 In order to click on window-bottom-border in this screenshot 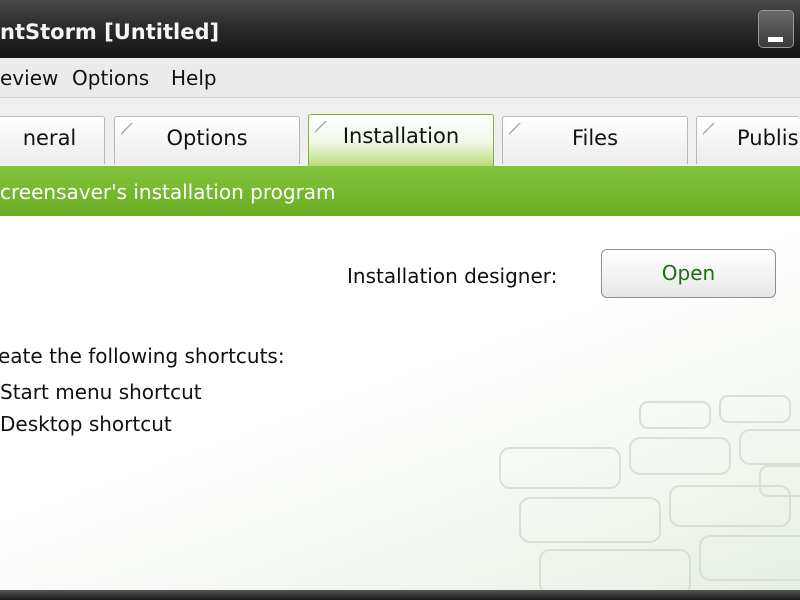, I will do `click(400, 595)`.